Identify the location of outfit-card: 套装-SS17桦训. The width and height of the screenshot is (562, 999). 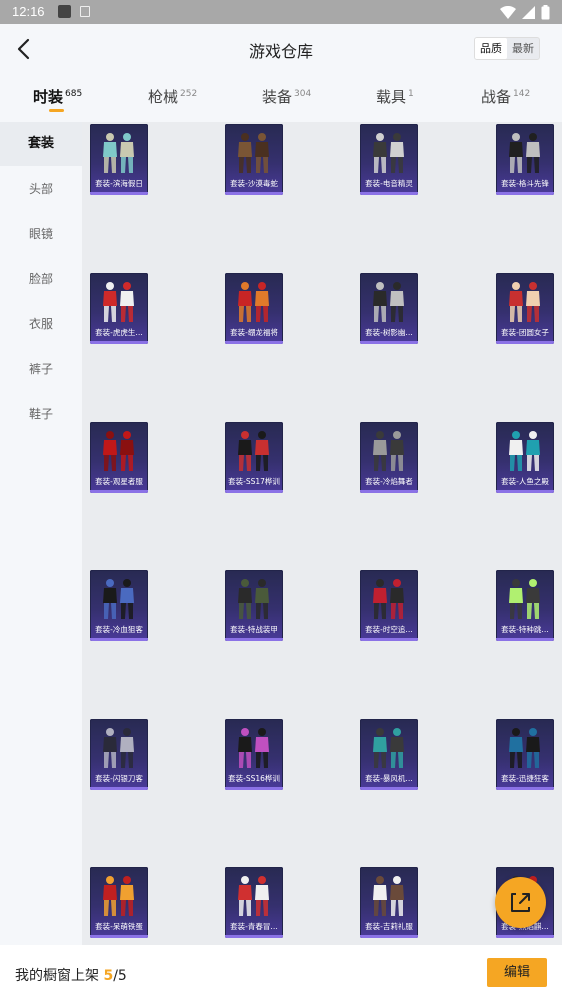
(254, 457).